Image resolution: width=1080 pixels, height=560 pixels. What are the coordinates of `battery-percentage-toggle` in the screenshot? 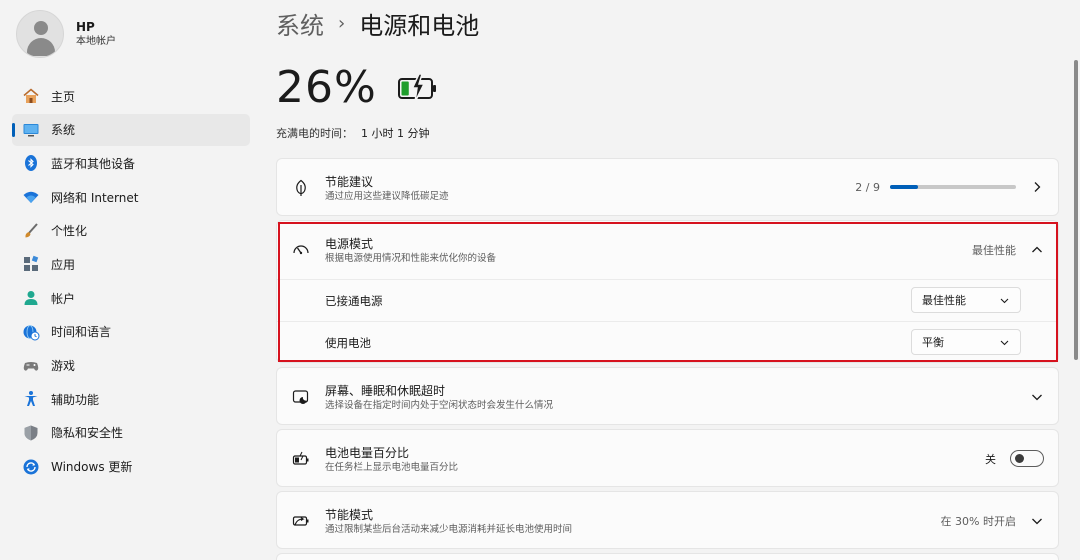 It's located at (1027, 458).